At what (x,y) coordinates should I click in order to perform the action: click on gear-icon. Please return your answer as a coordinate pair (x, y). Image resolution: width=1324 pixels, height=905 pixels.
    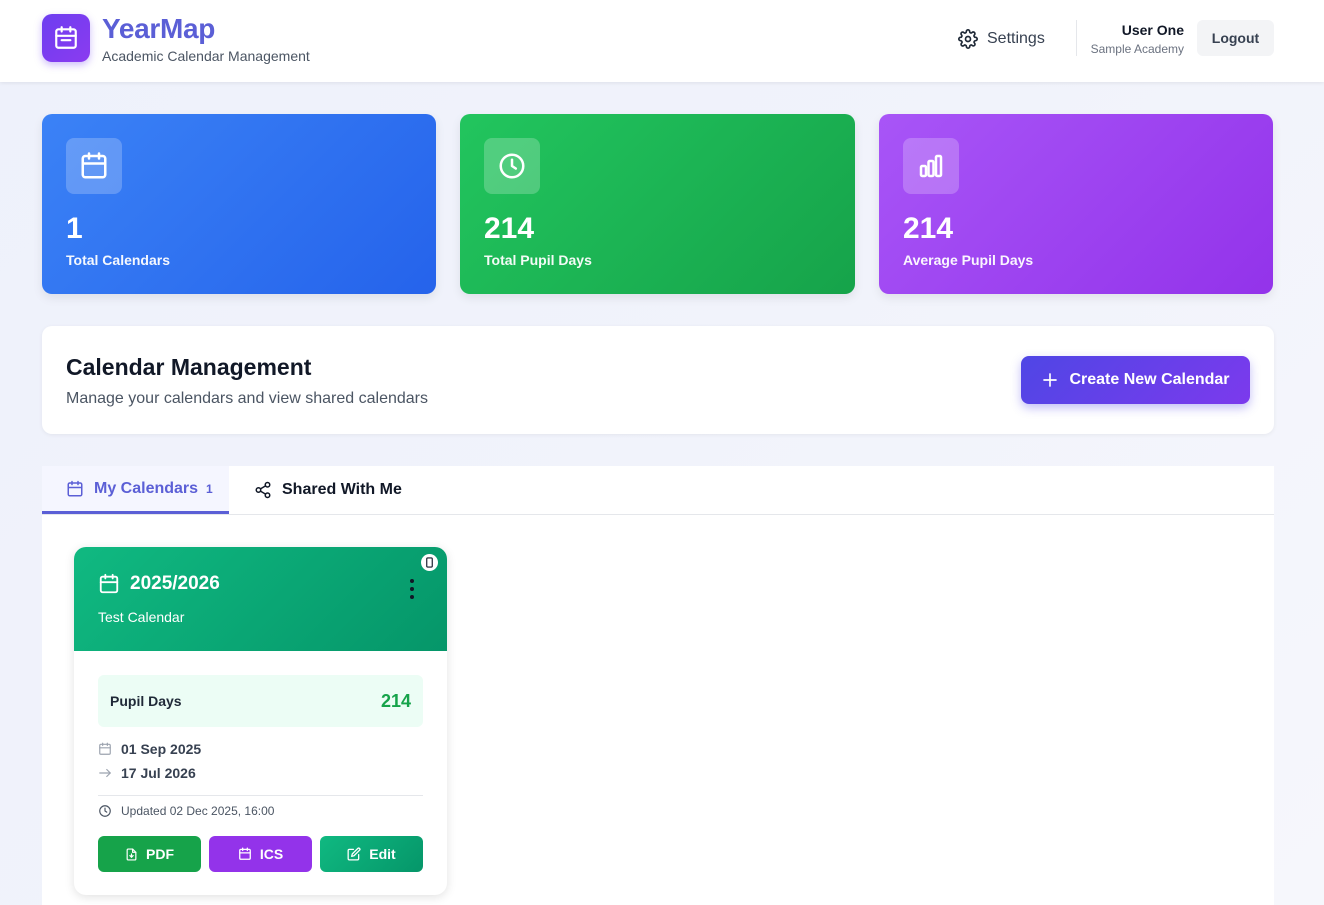
    Looking at the image, I should click on (968, 39).